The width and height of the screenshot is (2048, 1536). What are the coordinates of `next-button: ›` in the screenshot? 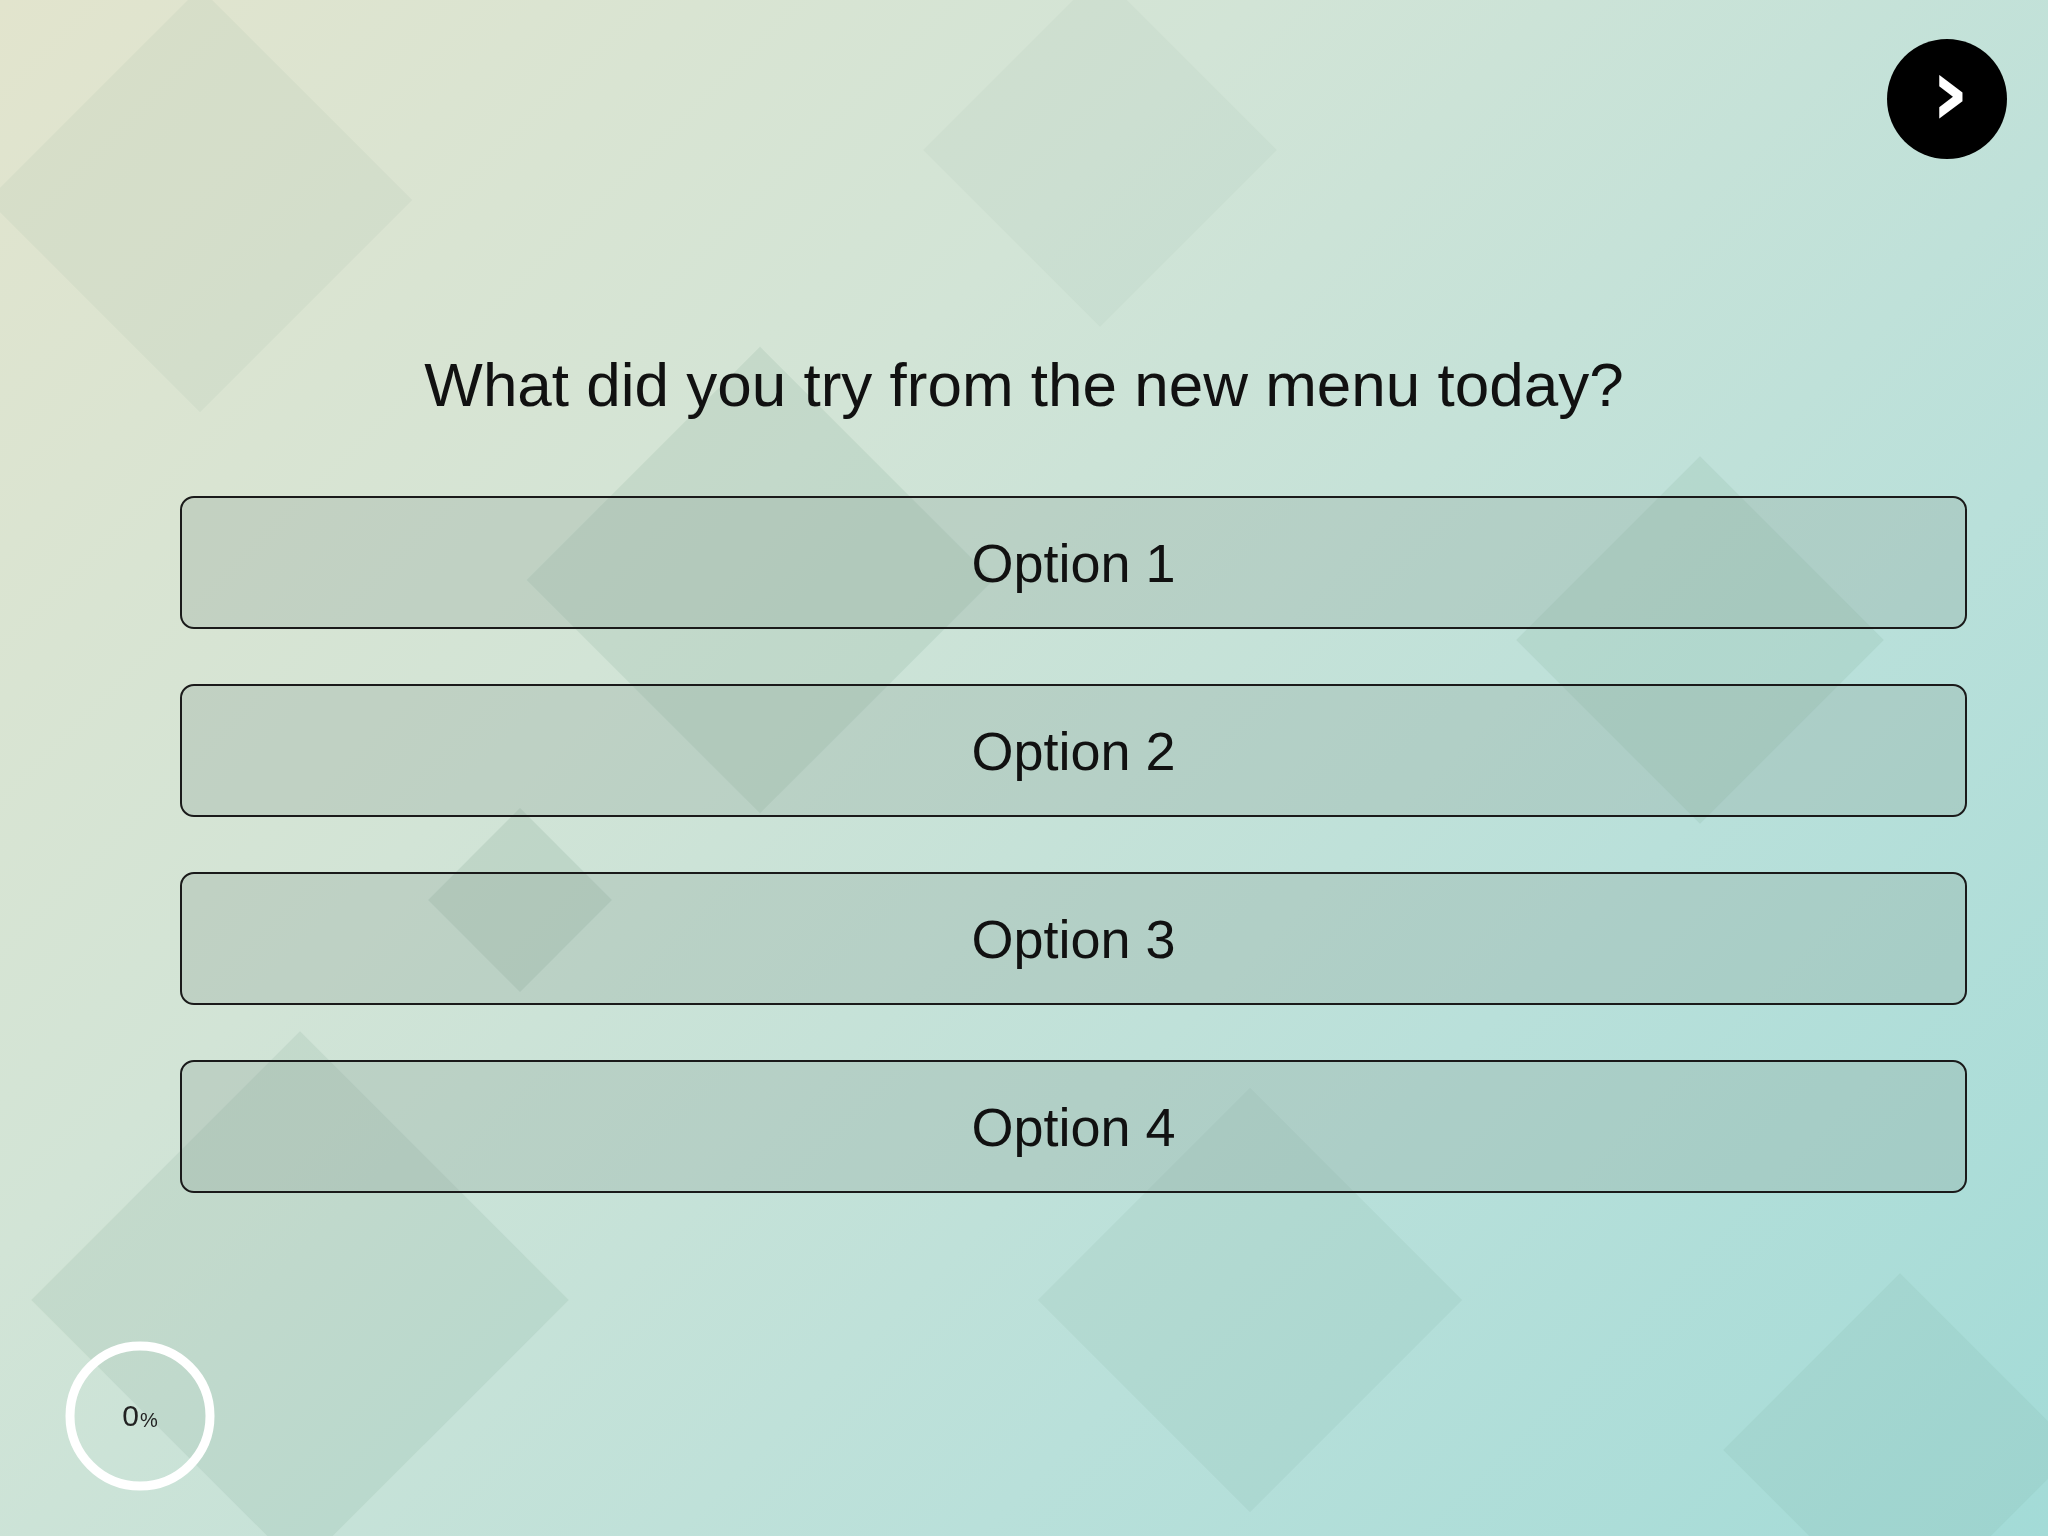 It's located at (1947, 99).